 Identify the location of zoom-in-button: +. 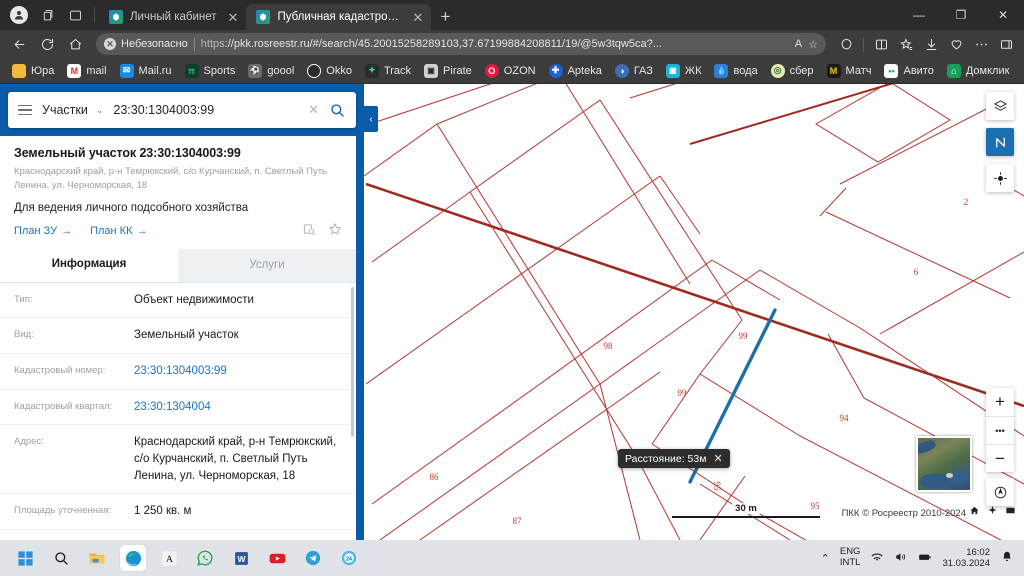
(1000, 402).